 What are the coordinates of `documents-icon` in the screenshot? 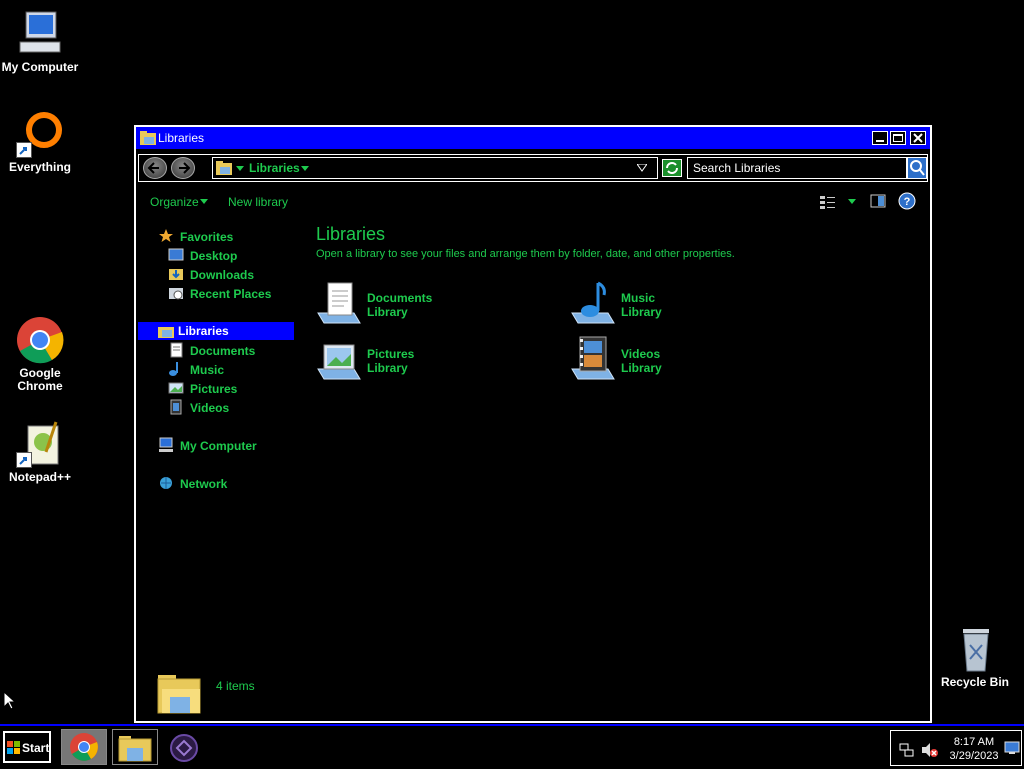 It's located at (176, 350).